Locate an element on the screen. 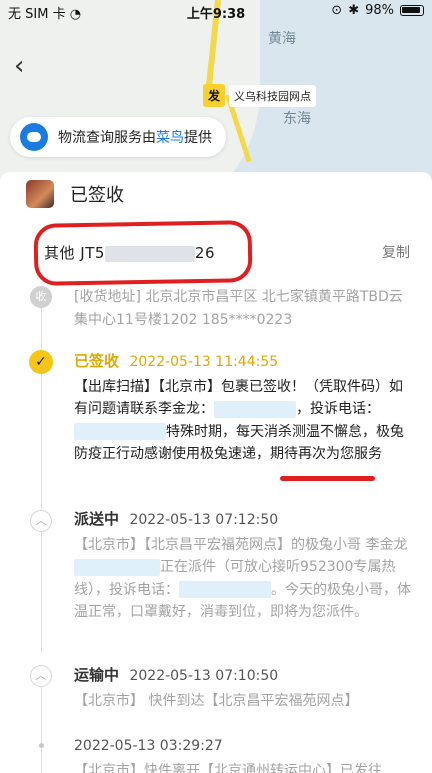 The width and height of the screenshot is (432, 773). annotation-circle is located at coordinates (143, 253).